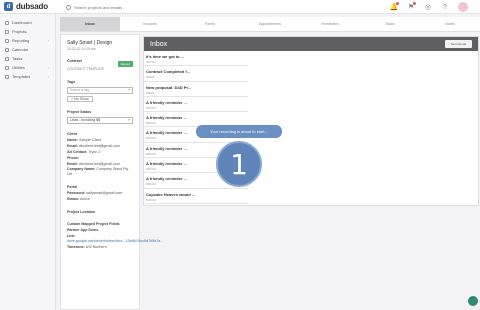 The width and height of the screenshot is (480, 310). Describe the element at coordinates (7, 22) in the screenshot. I see `dashboard-icon` at that location.